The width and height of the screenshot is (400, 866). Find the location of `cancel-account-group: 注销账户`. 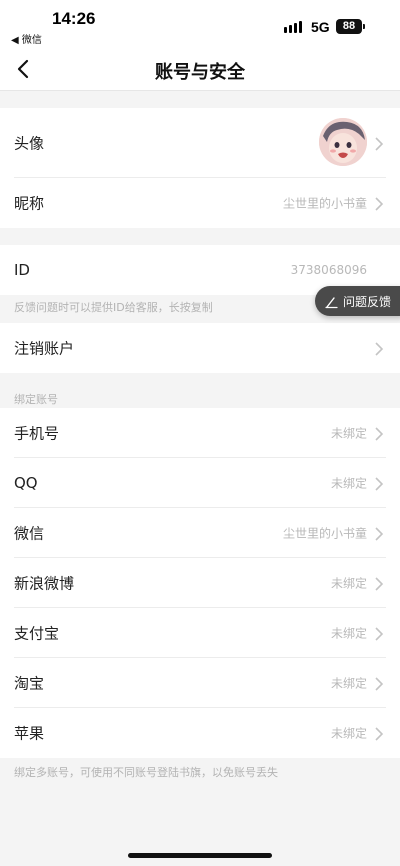

cancel-account-group: 注销账户 is located at coordinates (200, 348).